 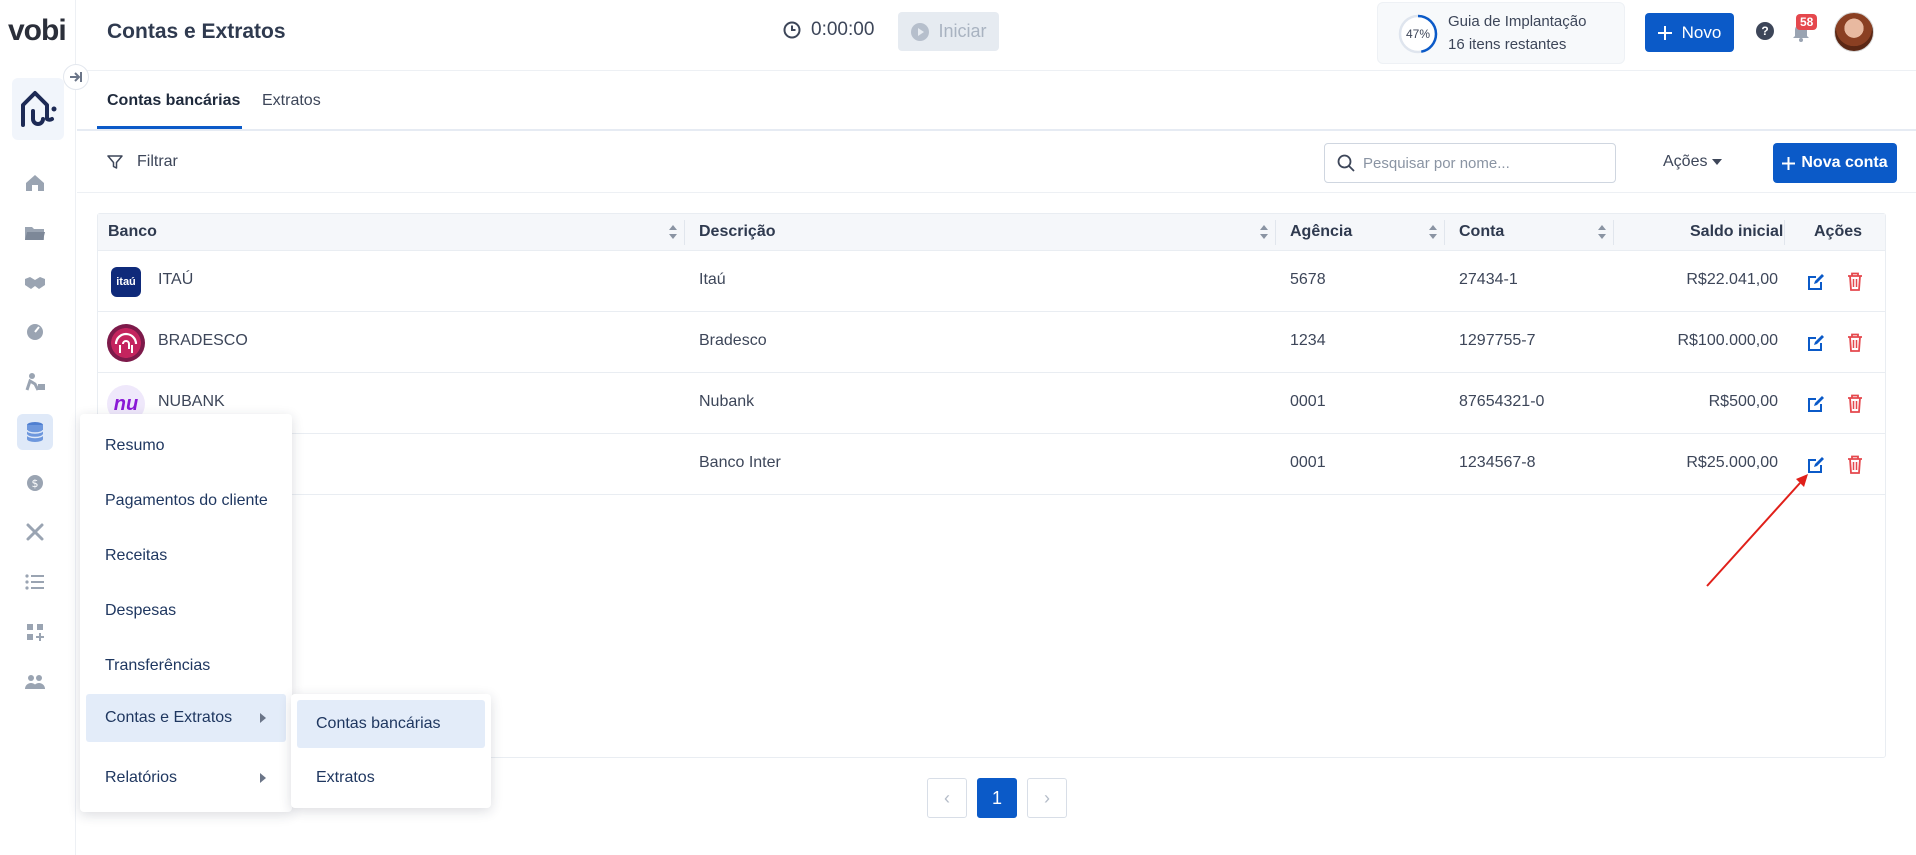 What do you see at coordinates (1664, 32) in the screenshot?
I see `plus-icon` at bounding box center [1664, 32].